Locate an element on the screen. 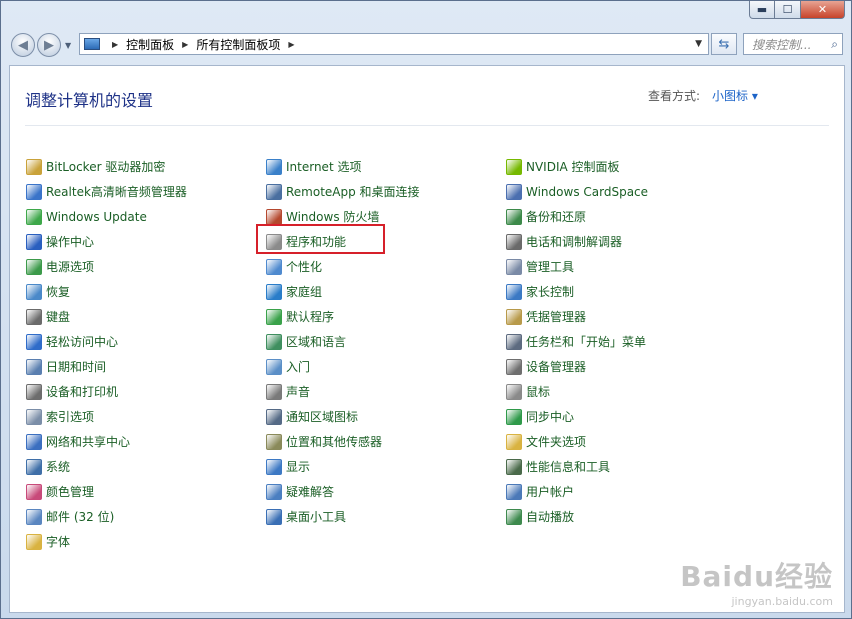  search-input: 搜索控制... ⌕ is located at coordinates (793, 44).